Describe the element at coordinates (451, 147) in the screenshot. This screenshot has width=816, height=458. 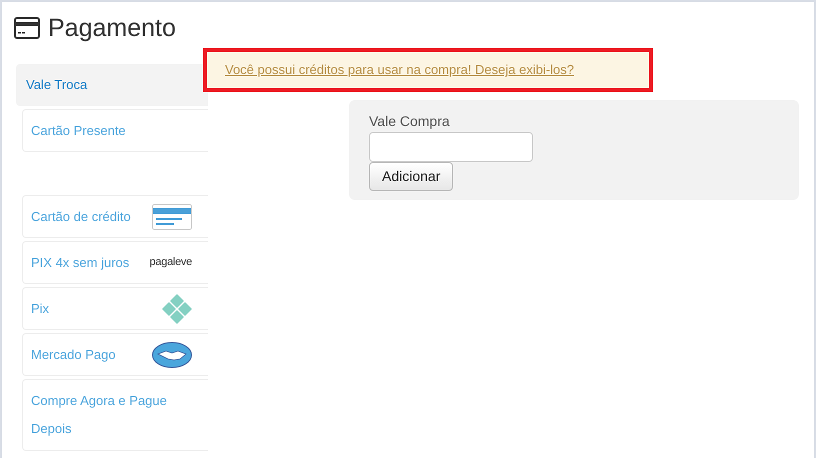
I see `input-field` at that location.